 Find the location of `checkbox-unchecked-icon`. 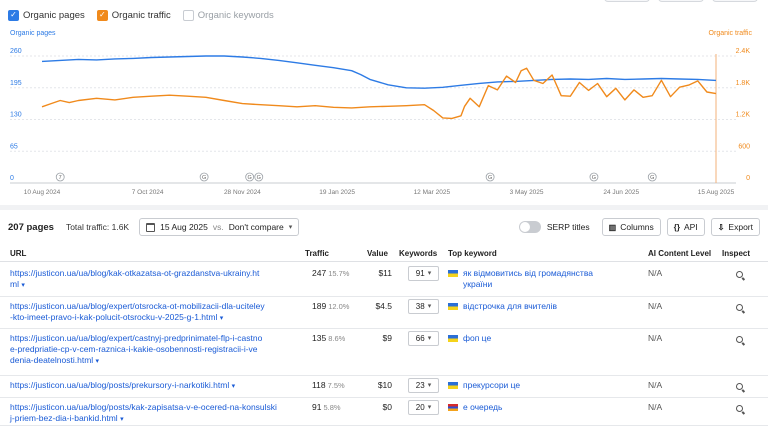

checkbox-unchecked-icon is located at coordinates (188, 15).